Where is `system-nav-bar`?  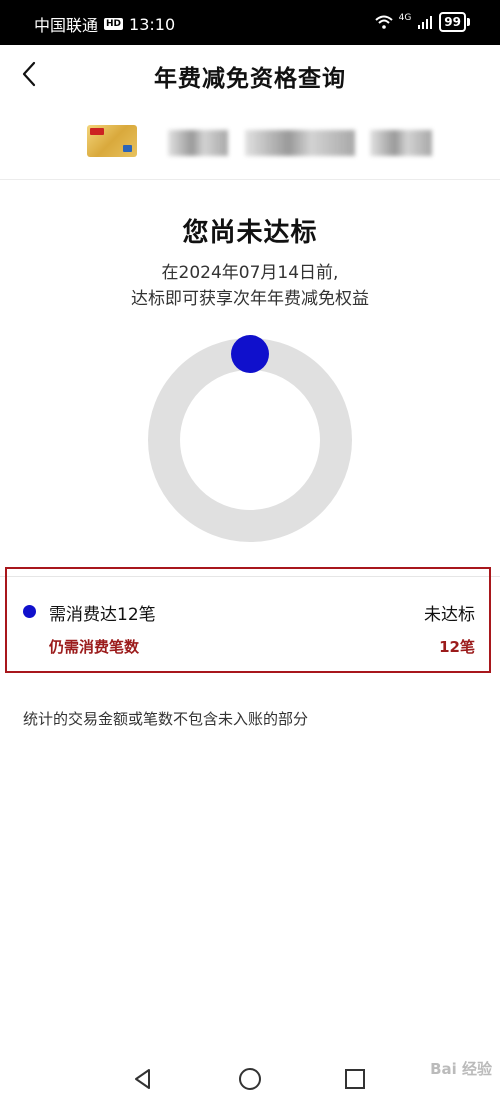
system-nav-bar is located at coordinates (250, 1080).